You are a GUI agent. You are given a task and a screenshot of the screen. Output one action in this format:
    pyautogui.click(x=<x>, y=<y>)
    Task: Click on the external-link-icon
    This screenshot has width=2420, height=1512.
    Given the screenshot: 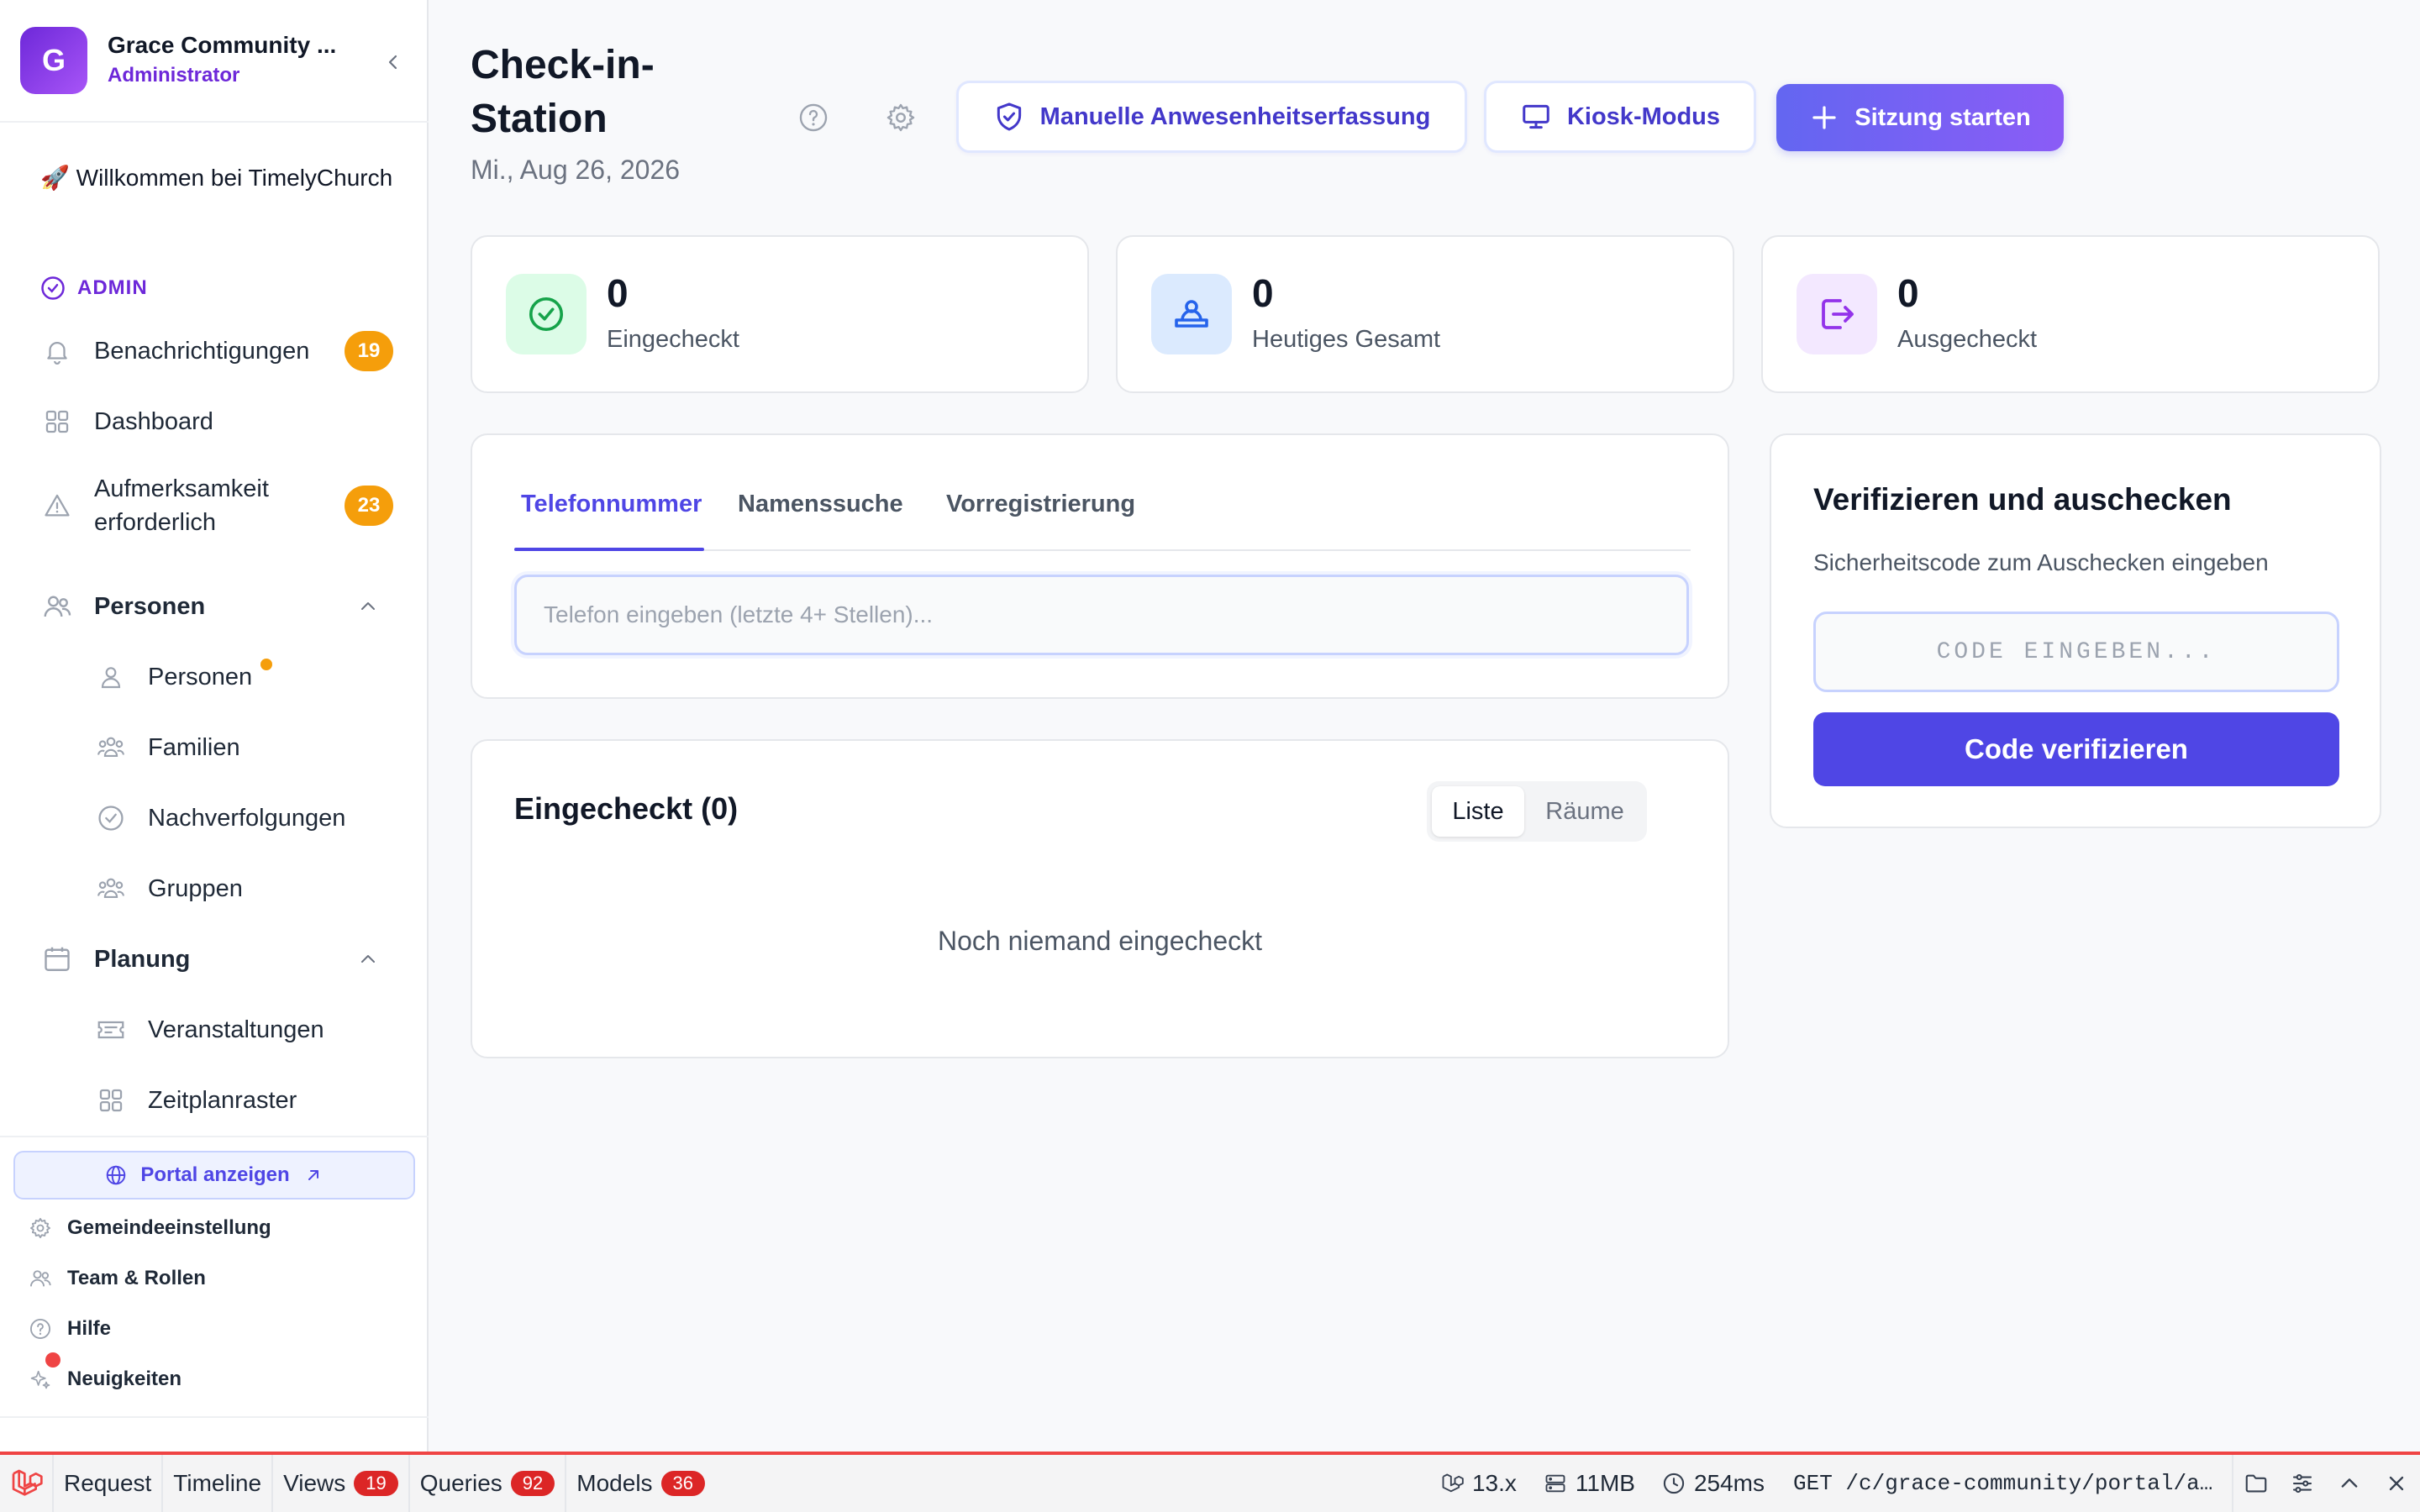 What is the action you would take?
    pyautogui.click(x=313, y=1175)
    